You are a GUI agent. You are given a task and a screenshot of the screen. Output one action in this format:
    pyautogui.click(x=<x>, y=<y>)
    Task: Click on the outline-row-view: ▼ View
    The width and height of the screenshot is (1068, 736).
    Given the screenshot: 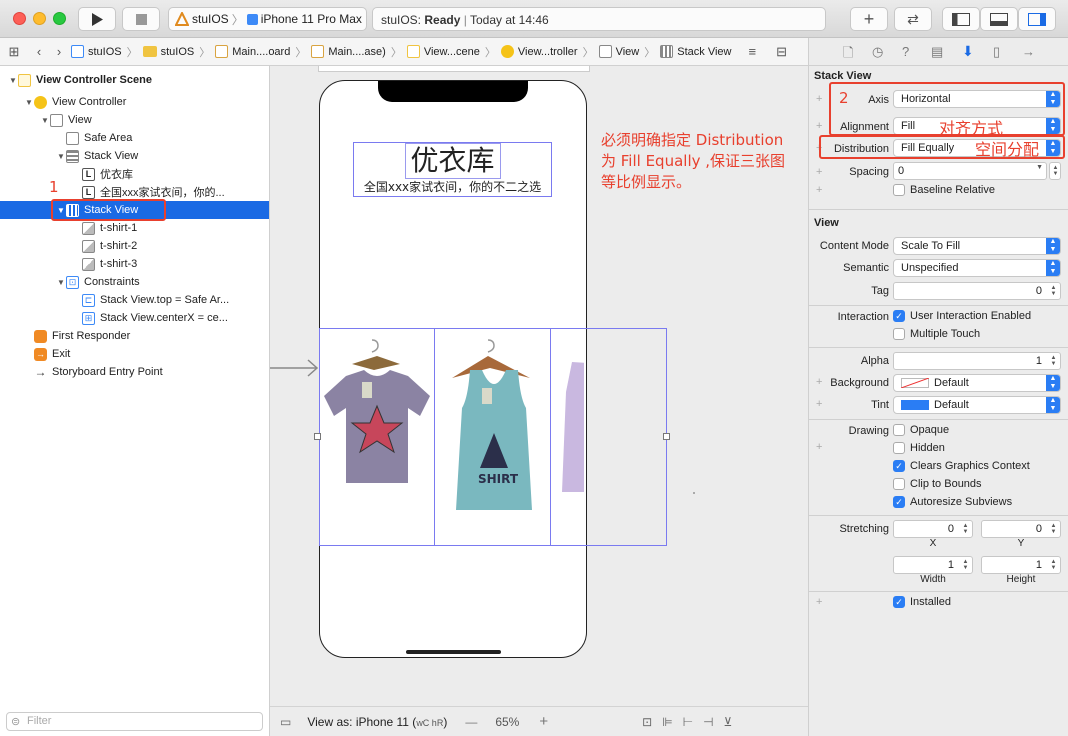 What is the action you would take?
    pyautogui.click(x=134, y=120)
    